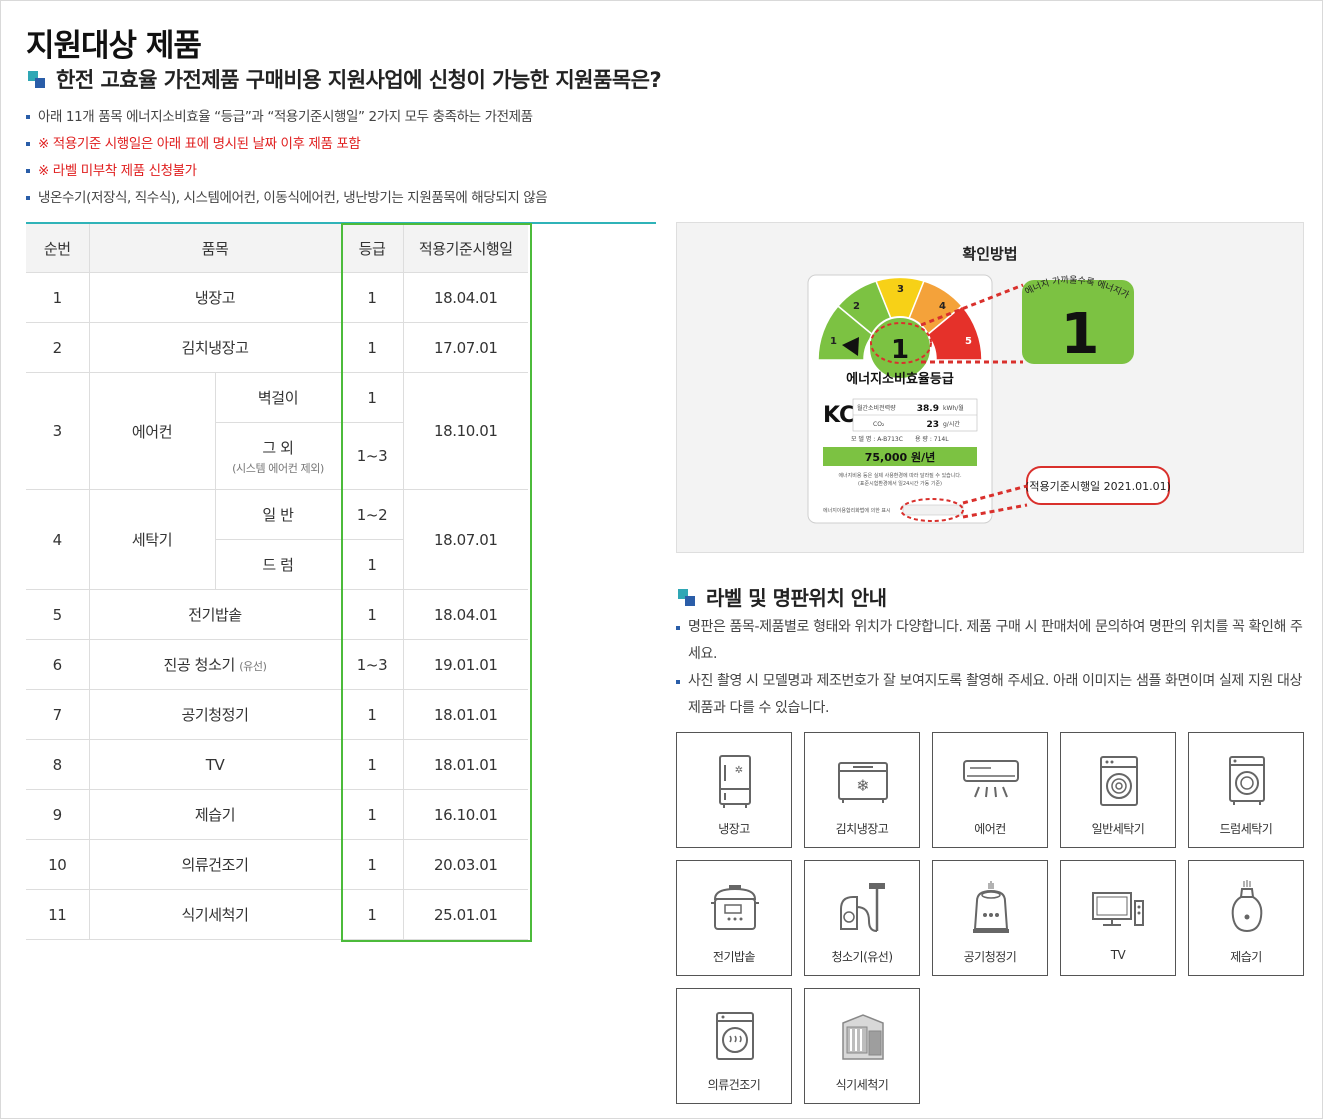  I want to click on cell-item: TV, so click(214, 764).